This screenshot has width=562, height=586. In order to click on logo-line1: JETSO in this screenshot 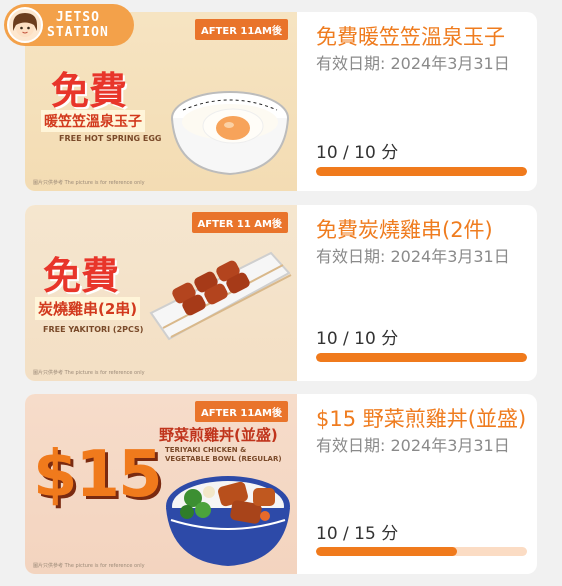, I will do `click(77, 17)`.